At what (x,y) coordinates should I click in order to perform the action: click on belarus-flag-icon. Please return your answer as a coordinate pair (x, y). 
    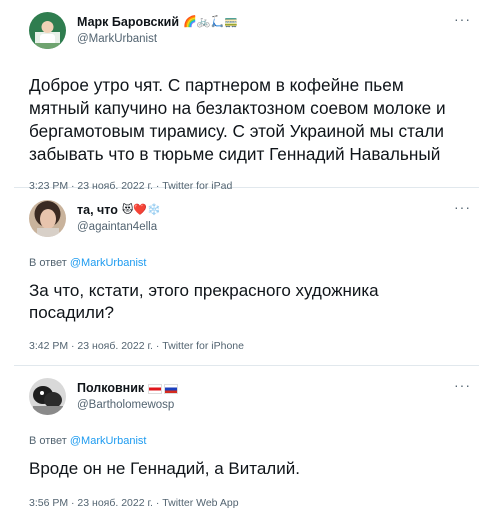
    Looking at the image, I should click on (155, 388).